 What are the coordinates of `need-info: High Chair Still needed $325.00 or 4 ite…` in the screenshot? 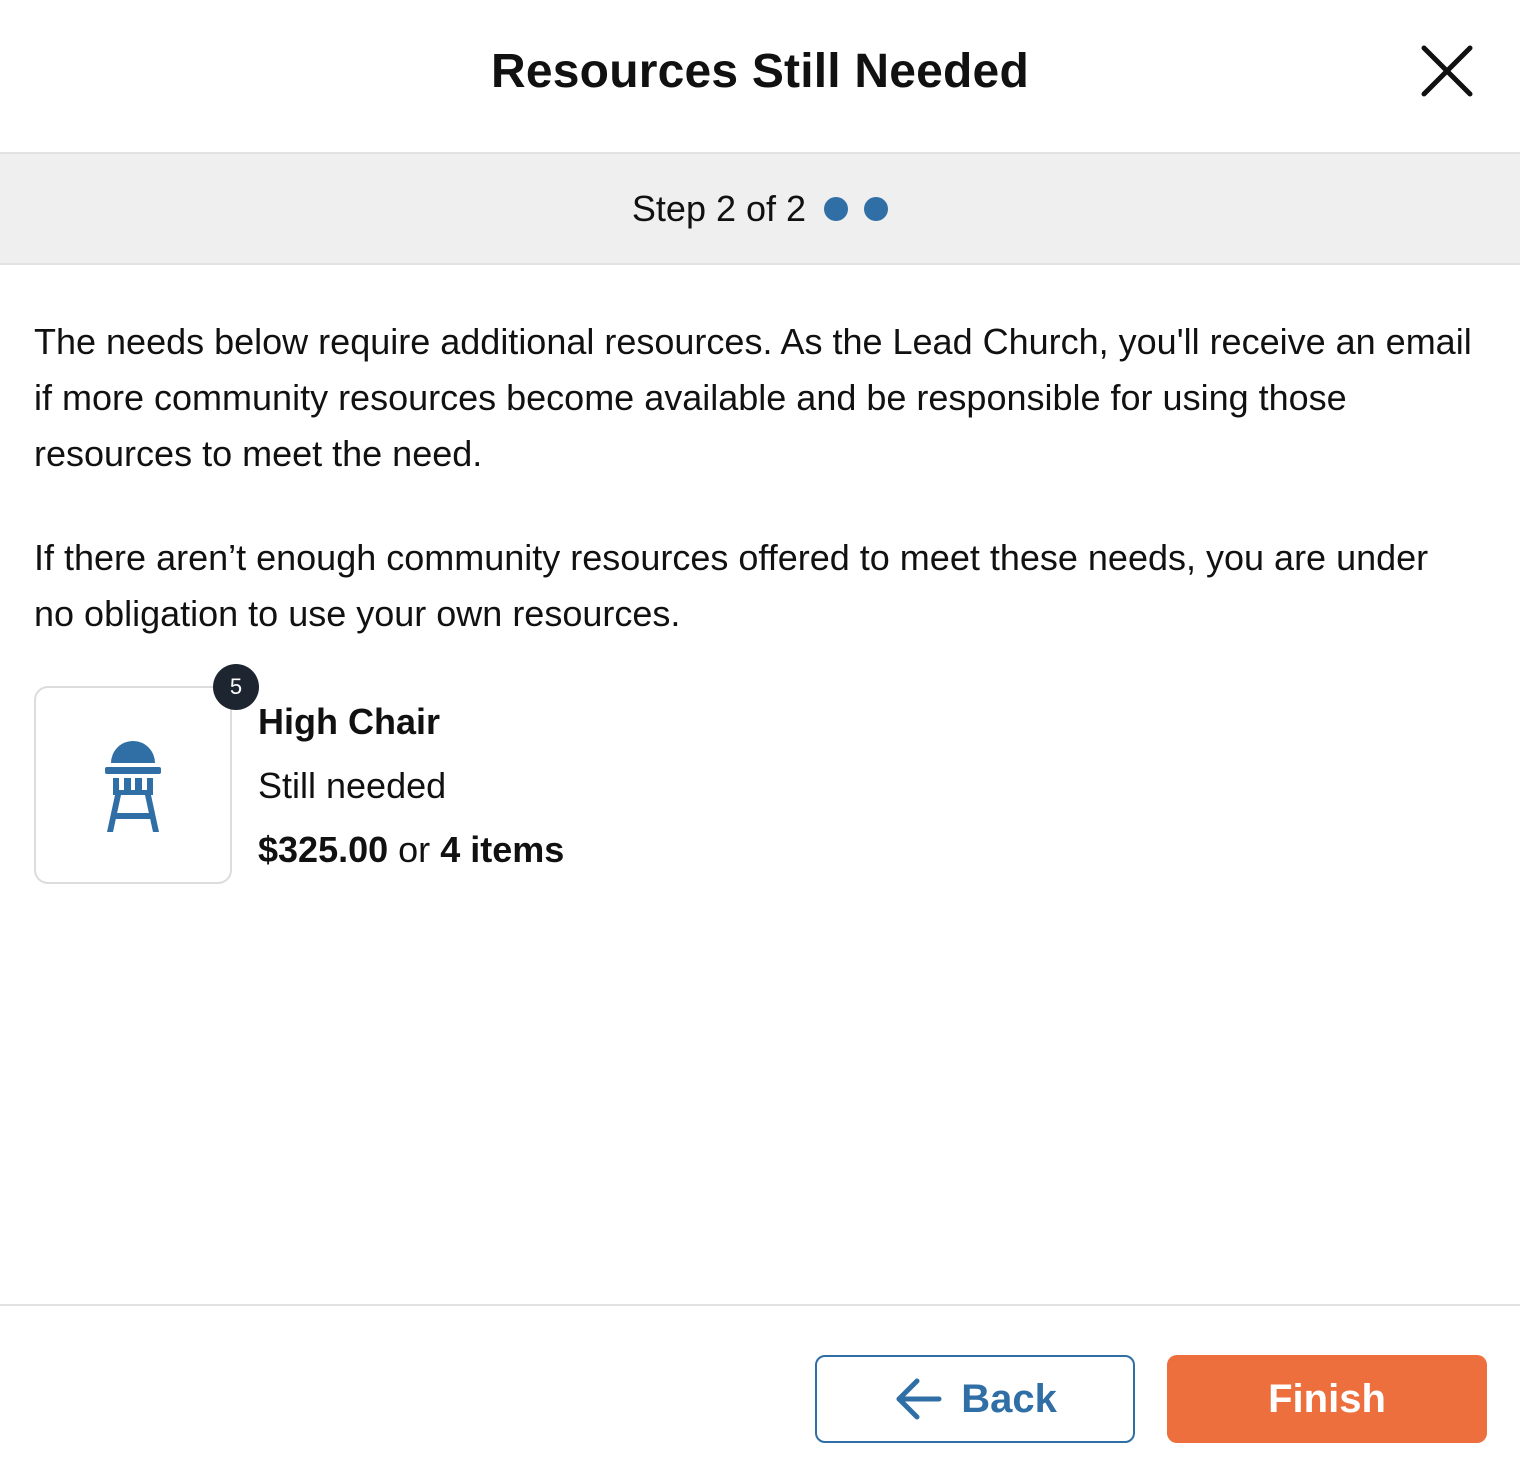 It's located at (411, 786).